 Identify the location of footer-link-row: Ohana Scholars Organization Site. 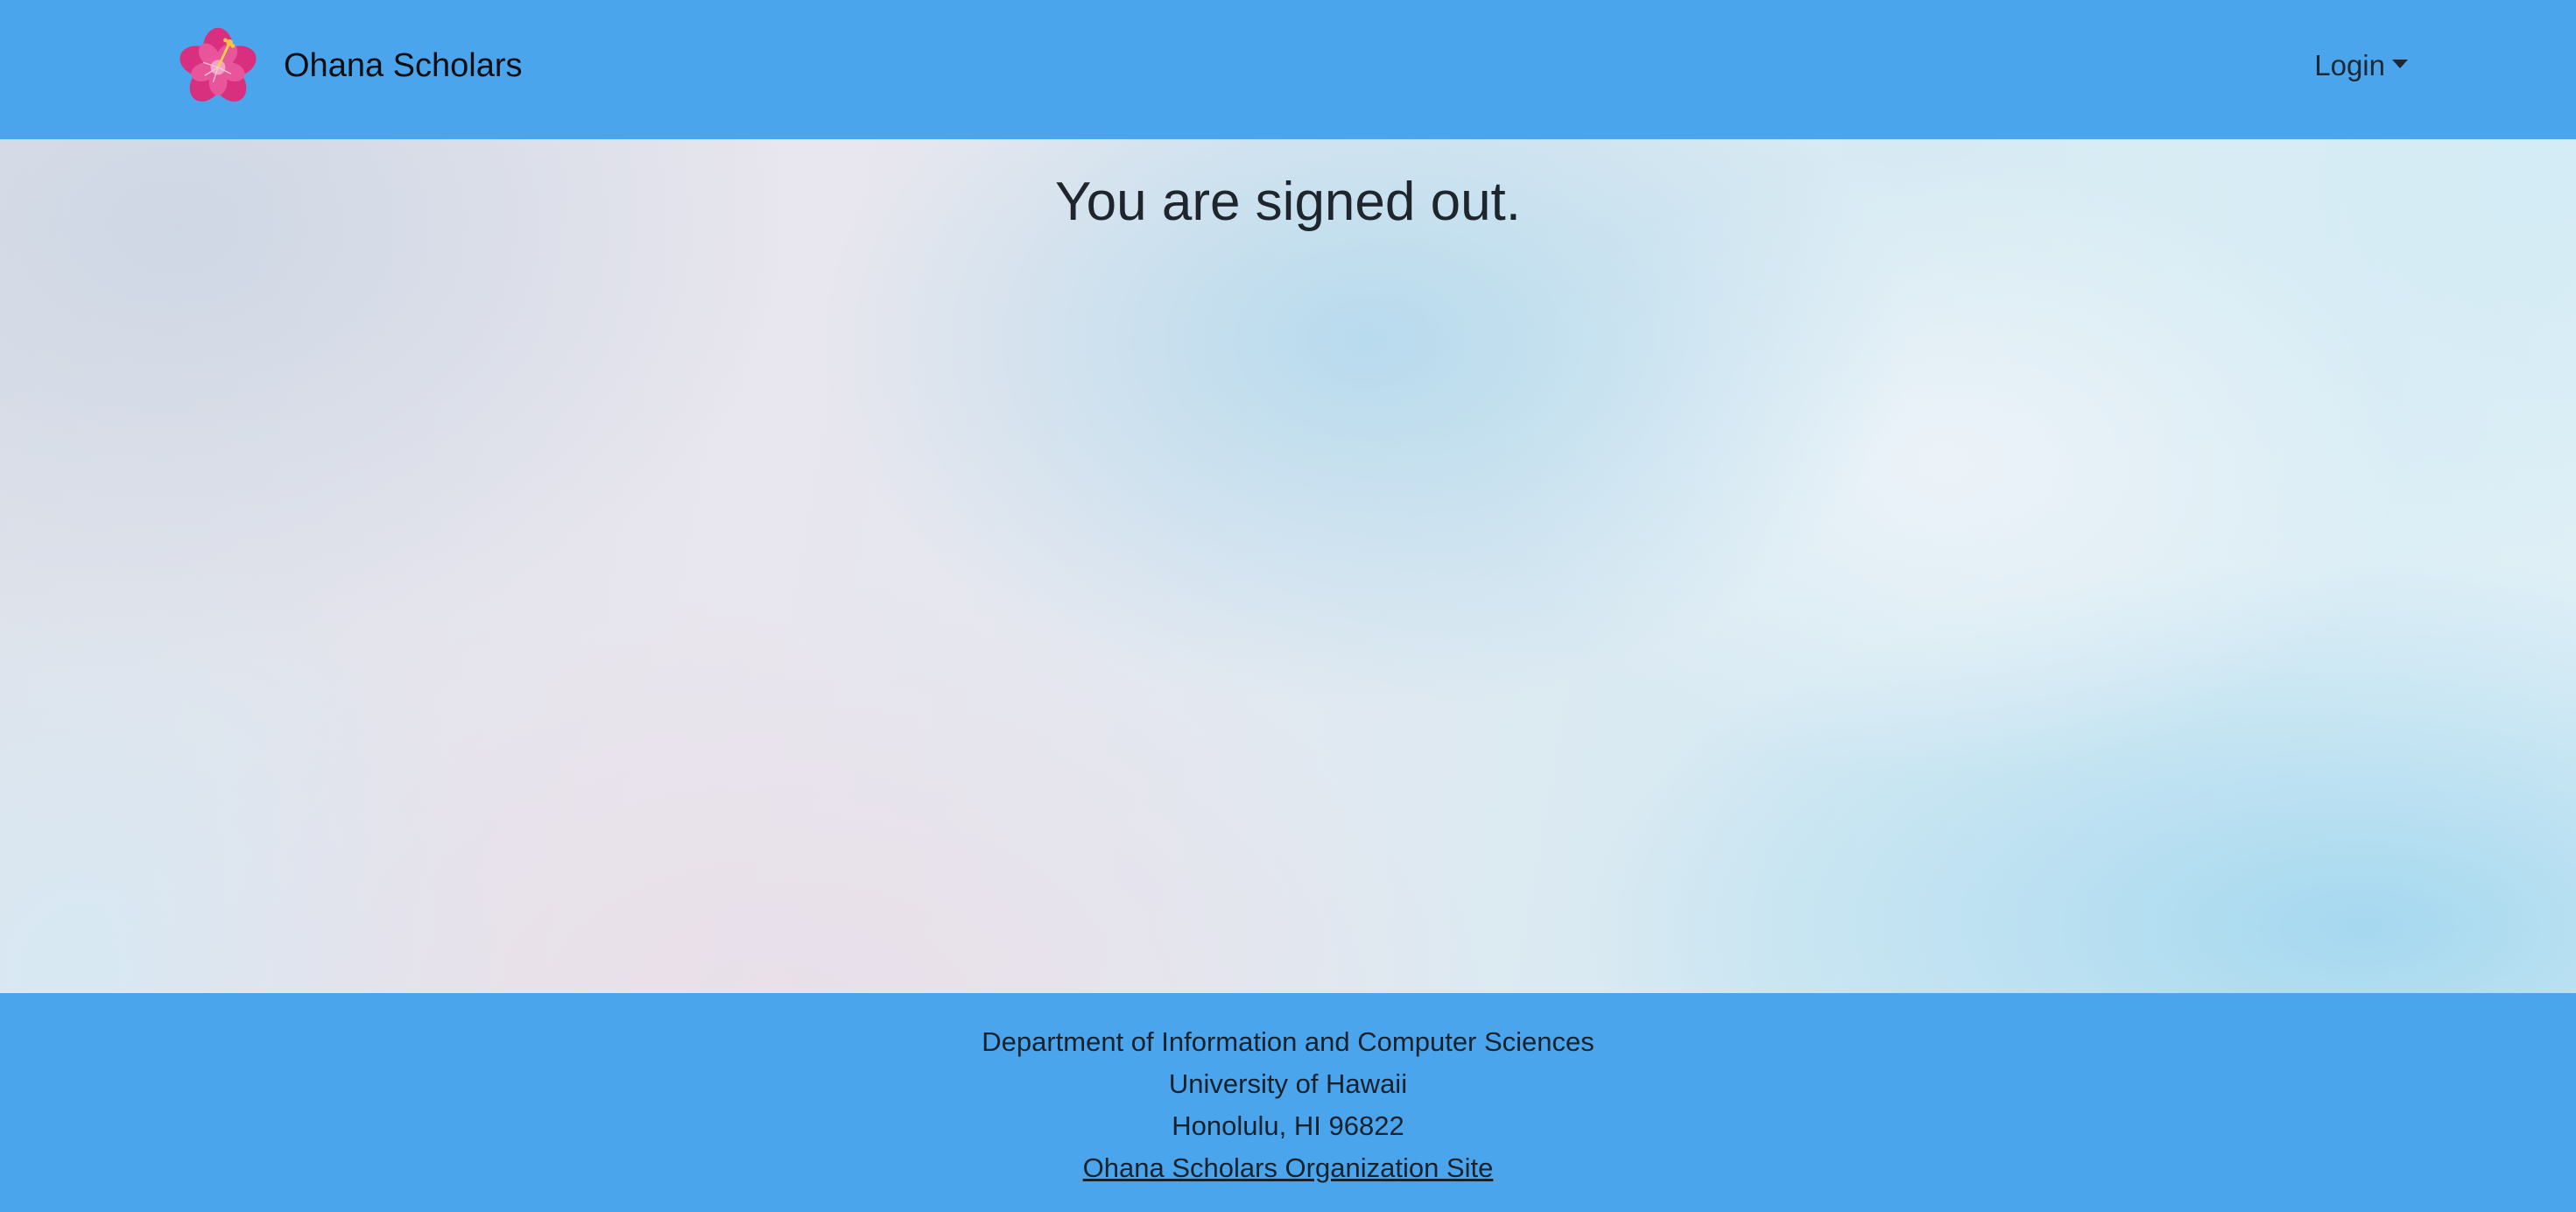
(1288, 1168).